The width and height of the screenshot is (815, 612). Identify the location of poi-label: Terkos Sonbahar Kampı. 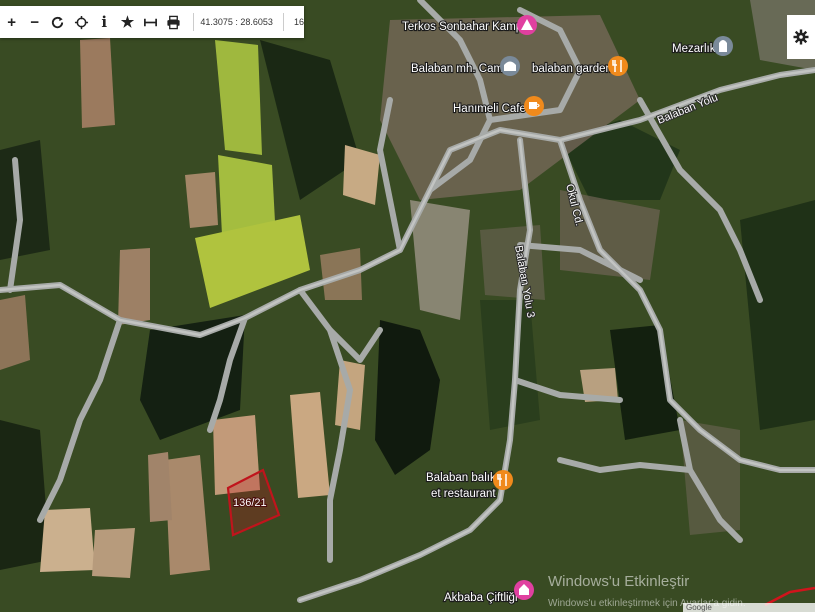
(463, 27).